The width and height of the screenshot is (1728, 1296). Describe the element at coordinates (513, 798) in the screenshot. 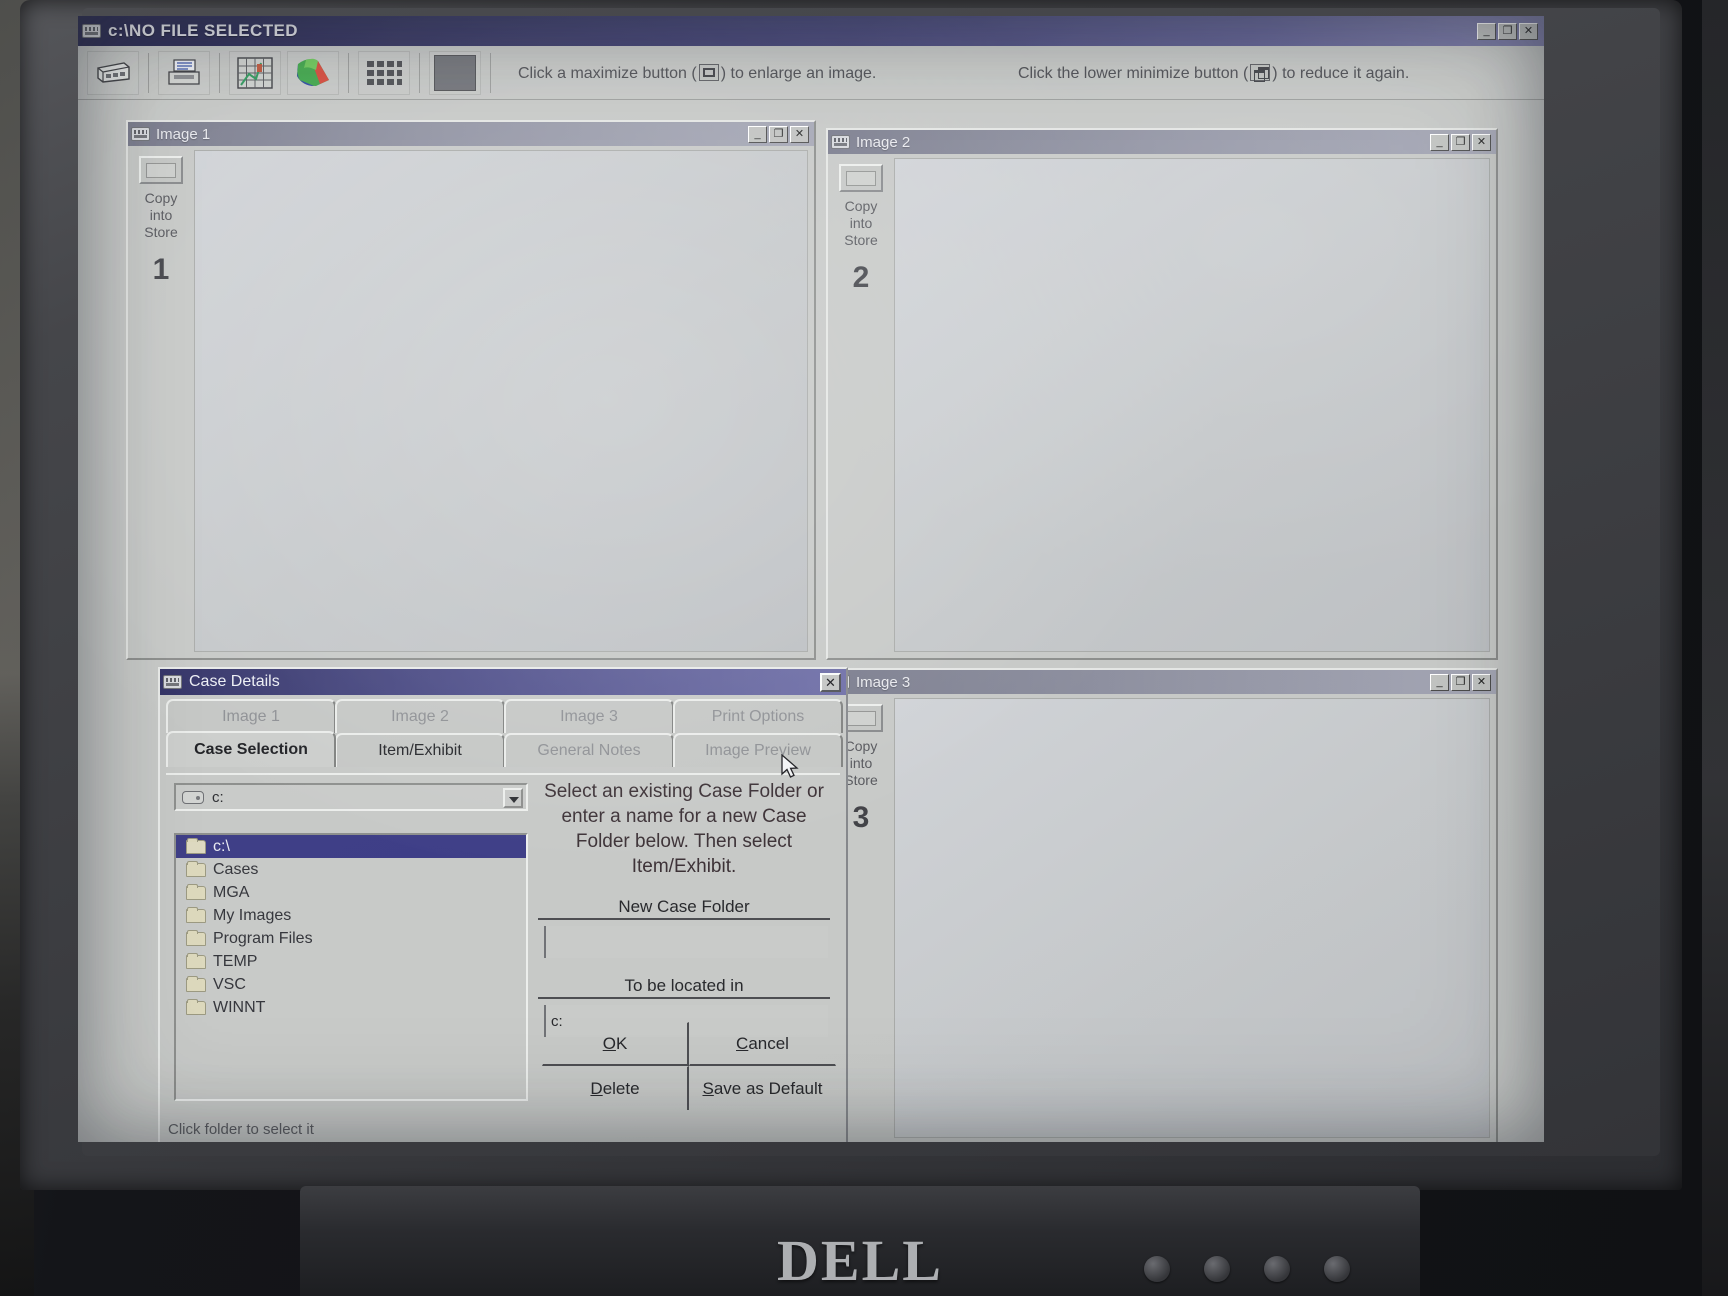

I see `chevron-down-icon` at that location.